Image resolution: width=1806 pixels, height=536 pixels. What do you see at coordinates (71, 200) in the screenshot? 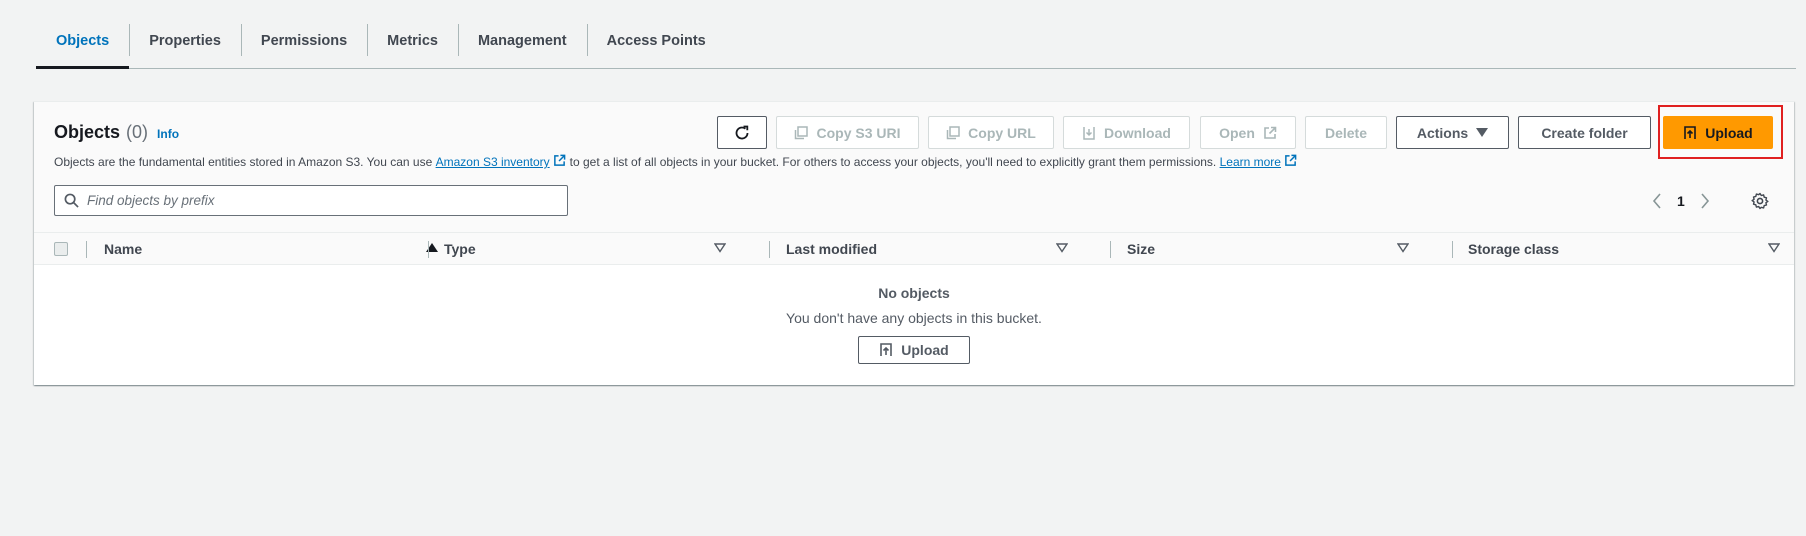
I see `search-icon` at bounding box center [71, 200].